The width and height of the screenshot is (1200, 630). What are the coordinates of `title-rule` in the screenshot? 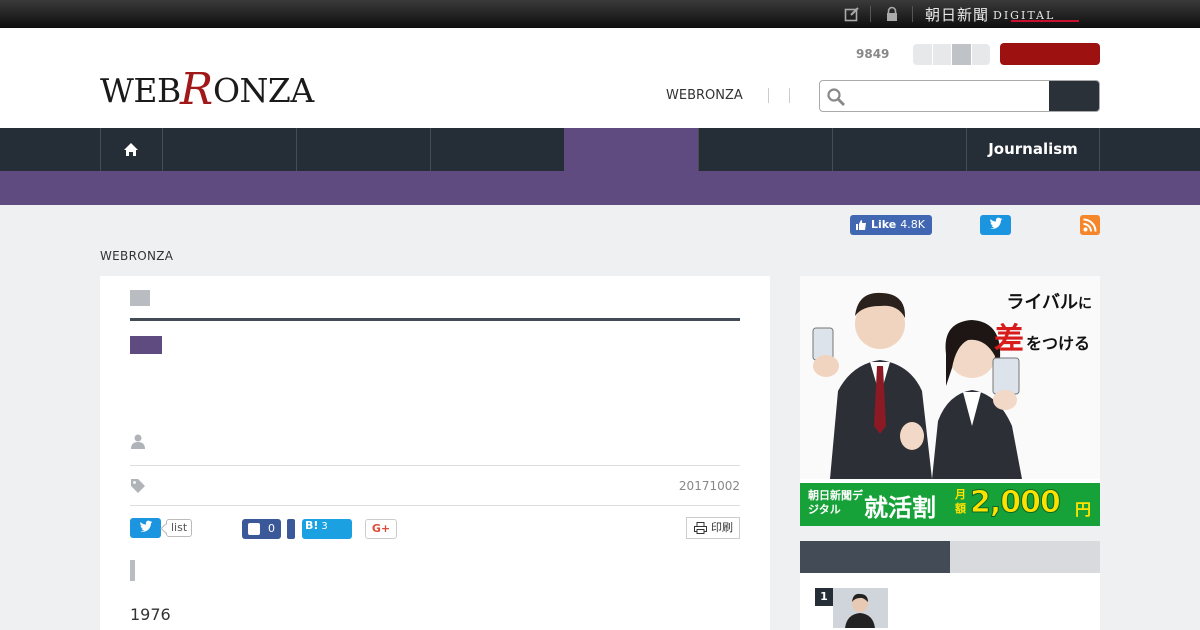 It's located at (435, 319).